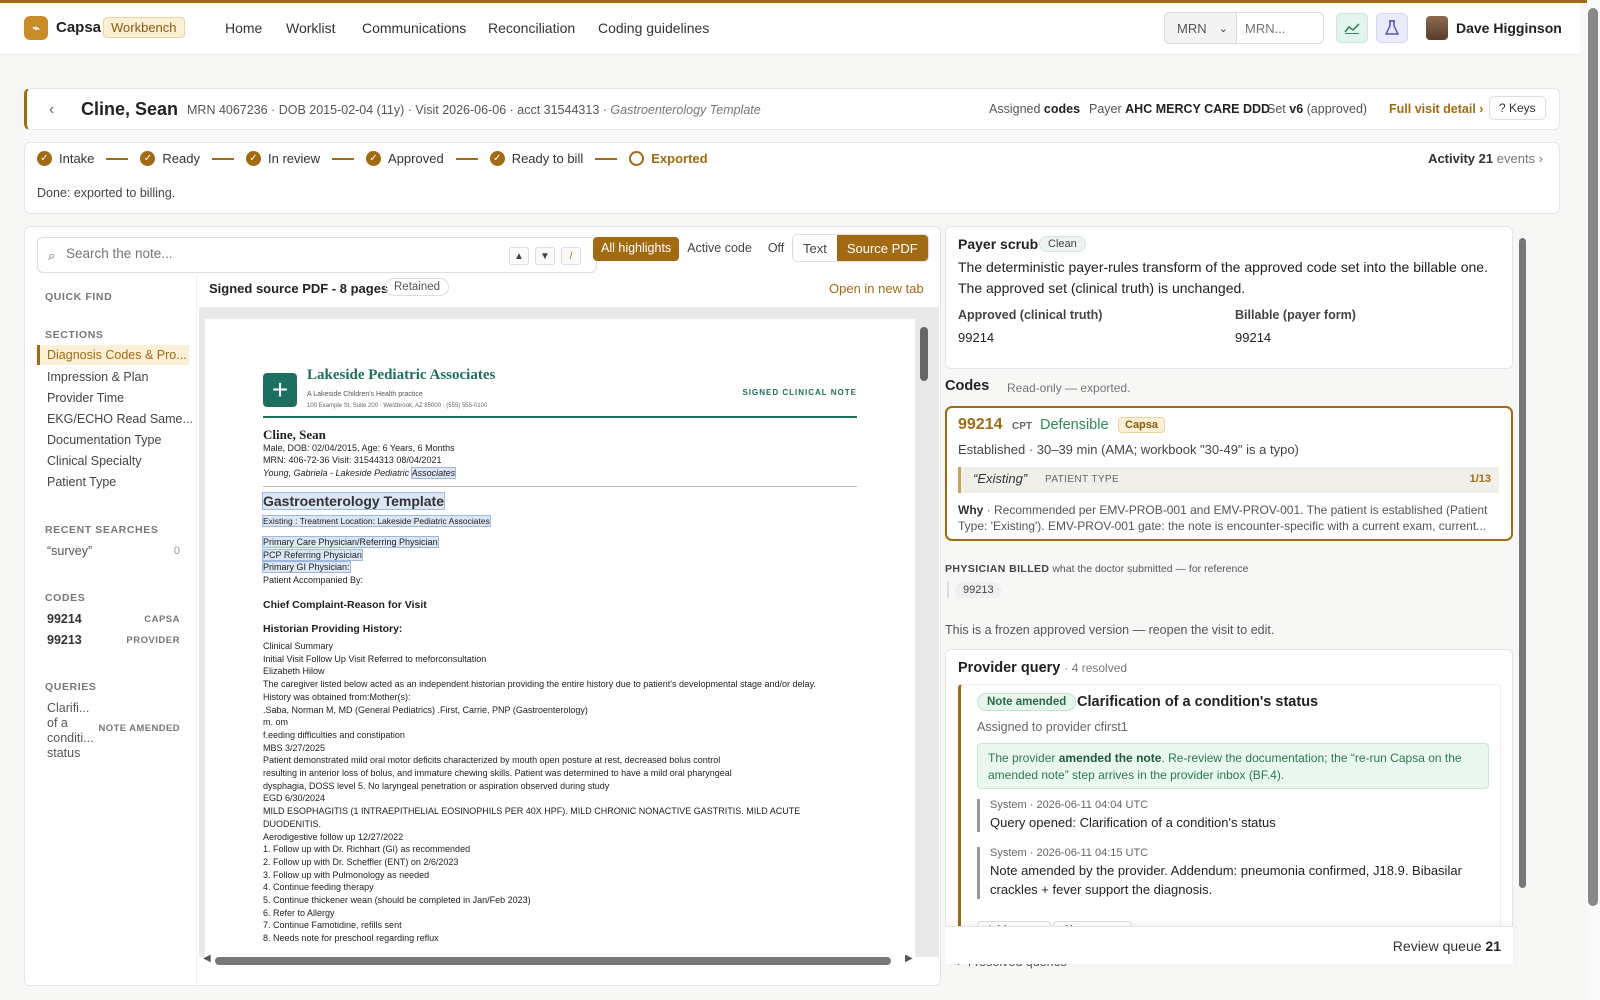  Describe the element at coordinates (1042, 668) in the screenshot. I see `provider-query-title: Provider query · 4 resolved` at that location.